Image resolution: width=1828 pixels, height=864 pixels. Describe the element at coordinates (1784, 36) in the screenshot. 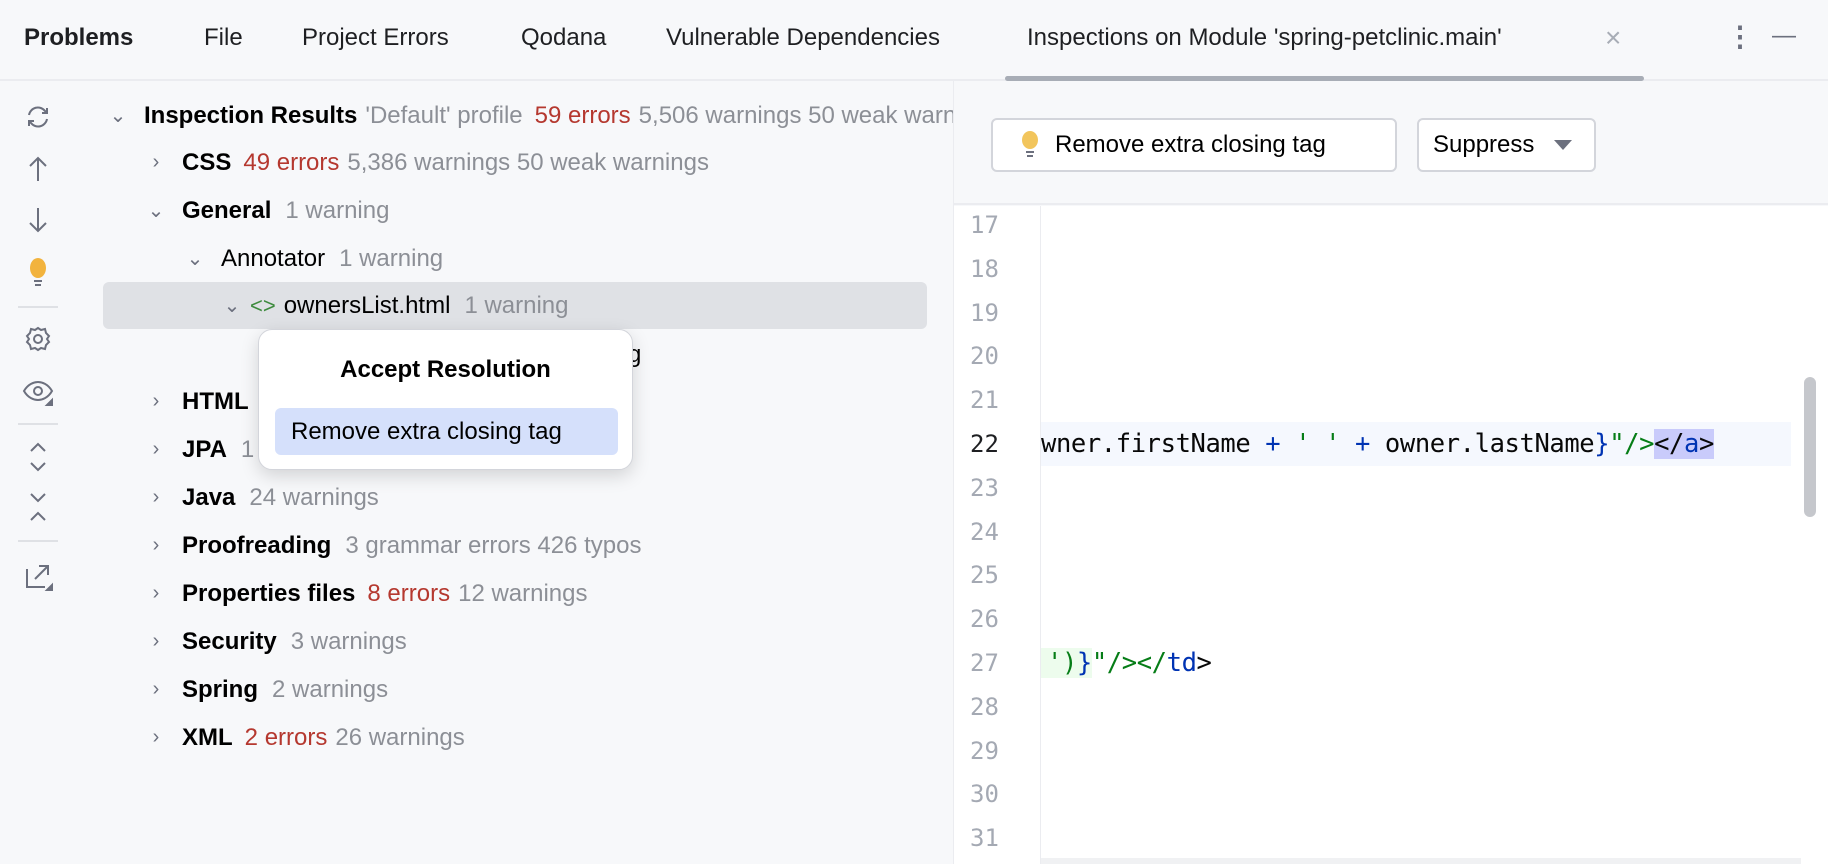

I see `minimize-icon: —` at that location.